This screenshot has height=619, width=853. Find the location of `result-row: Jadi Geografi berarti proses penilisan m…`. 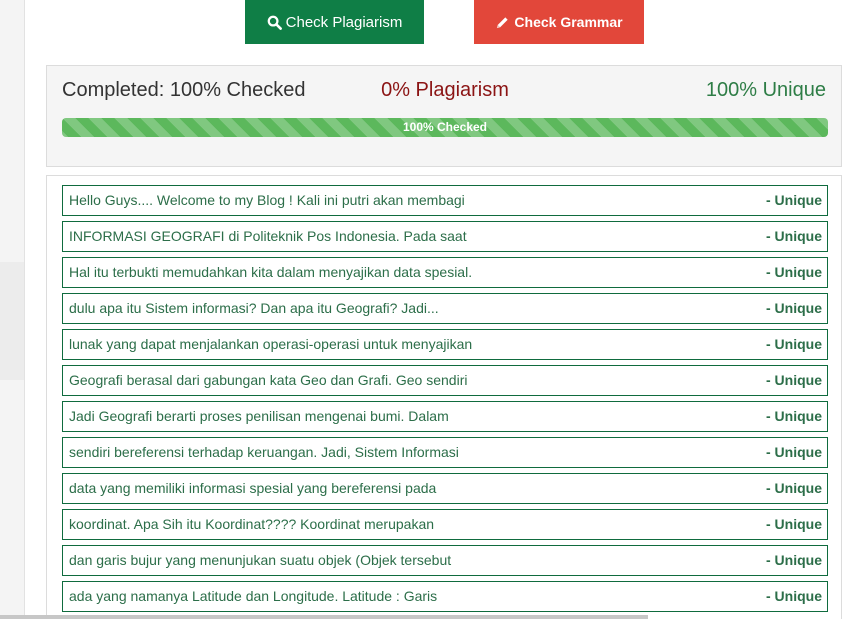

result-row: Jadi Geografi berarti proses penilisan m… is located at coordinates (445, 416).